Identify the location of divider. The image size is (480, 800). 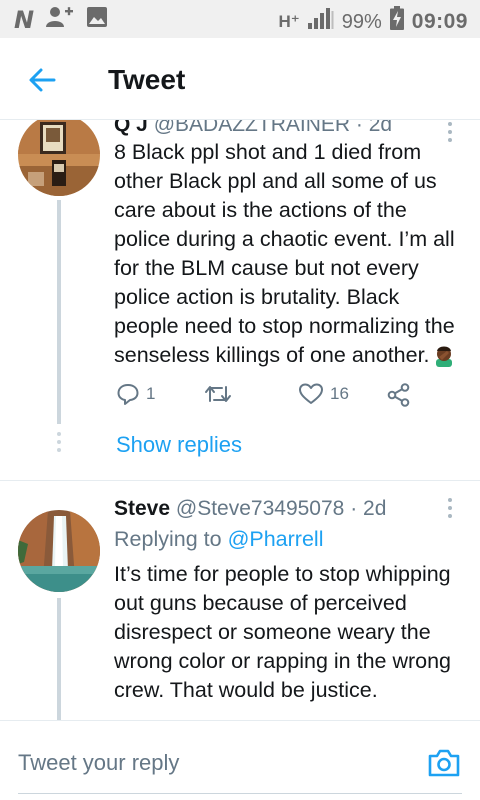
(240, 480).